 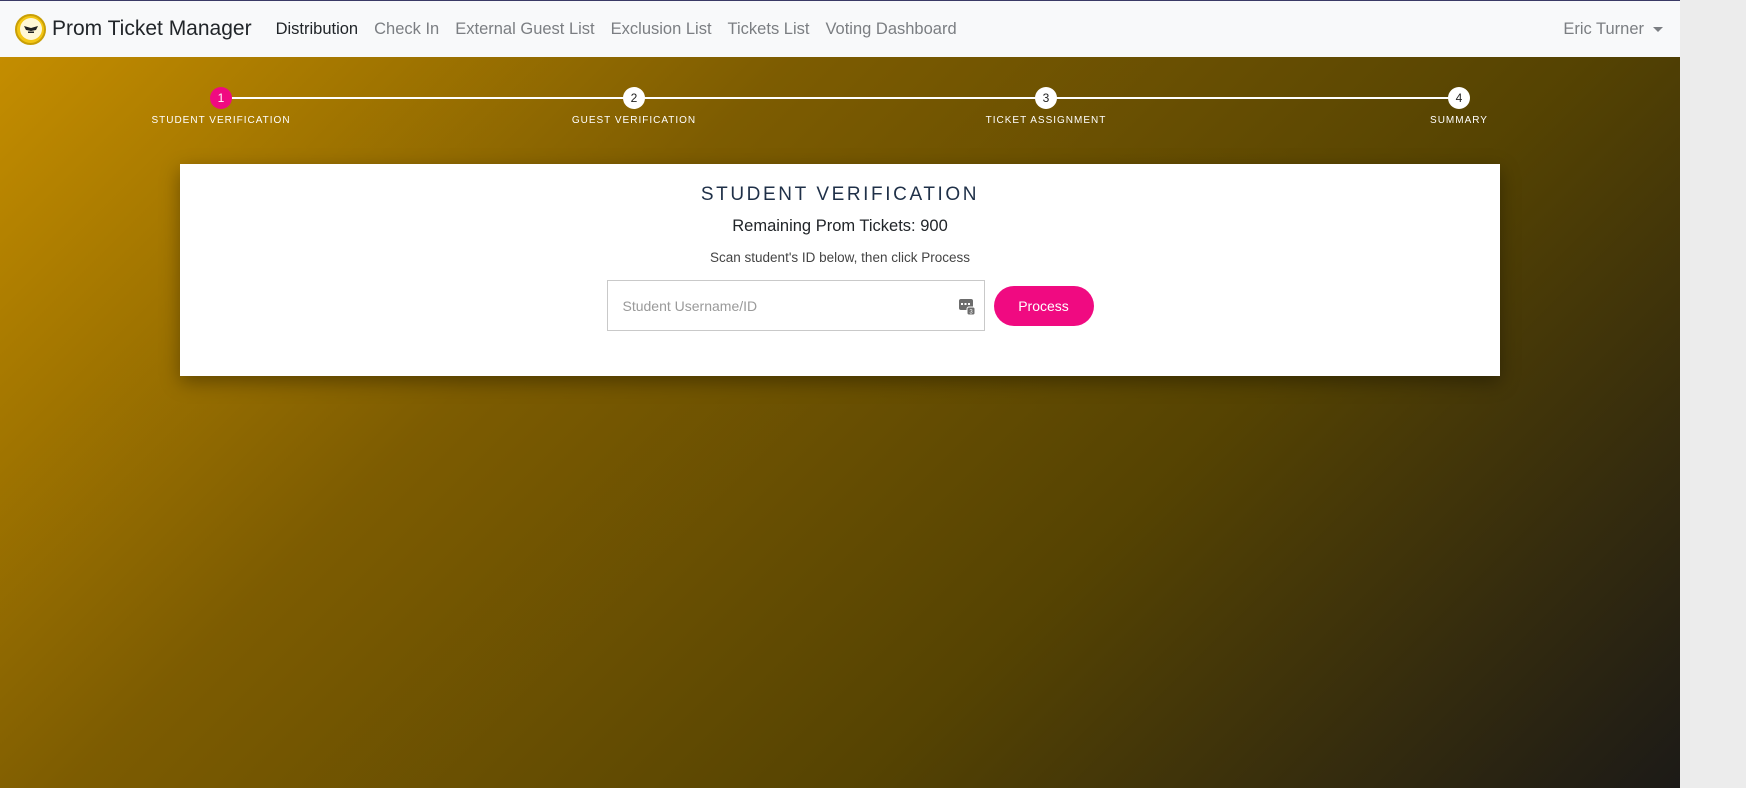 What do you see at coordinates (634, 120) in the screenshot?
I see `step-label: GUEST VERIFICATION` at bounding box center [634, 120].